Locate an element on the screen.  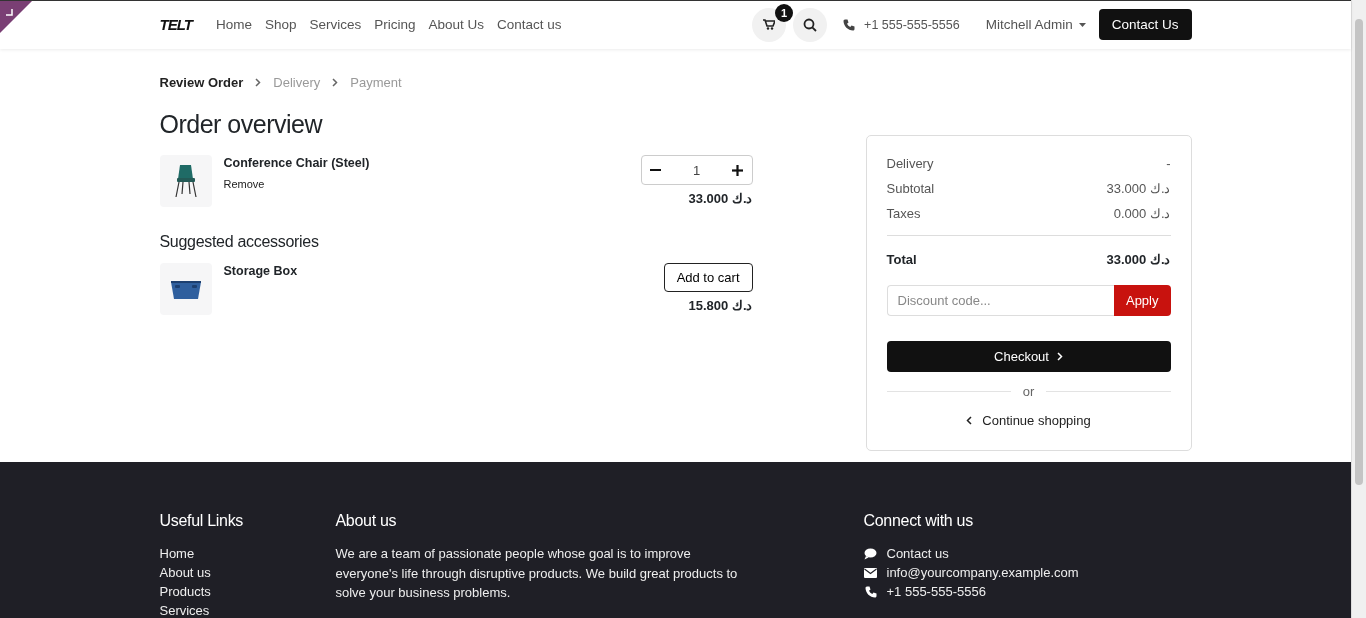
apply-button: Apply is located at coordinates (1142, 300).